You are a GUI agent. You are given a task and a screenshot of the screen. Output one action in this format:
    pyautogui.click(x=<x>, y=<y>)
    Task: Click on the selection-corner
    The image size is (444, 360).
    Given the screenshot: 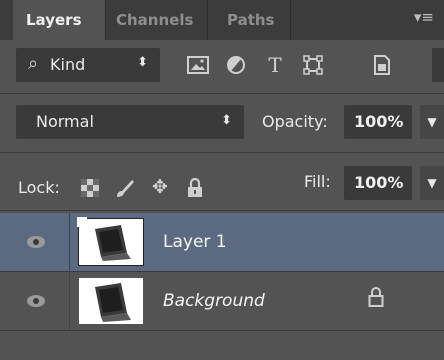 What is the action you would take?
    pyautogui.click(x=82, y=222)
    